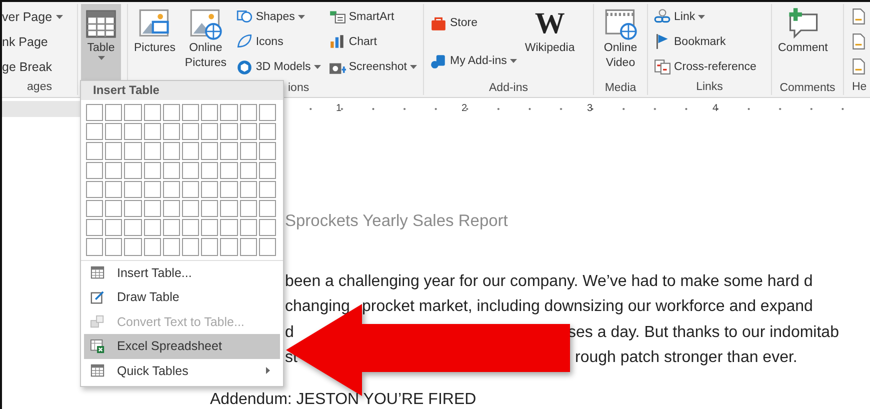 This screenshot has width=870, height=409. What do you see at coordinates (550, 42) in the screenshot?
I see `wikipedia-button: W Wikipedia` at bounding box center [550, 42].